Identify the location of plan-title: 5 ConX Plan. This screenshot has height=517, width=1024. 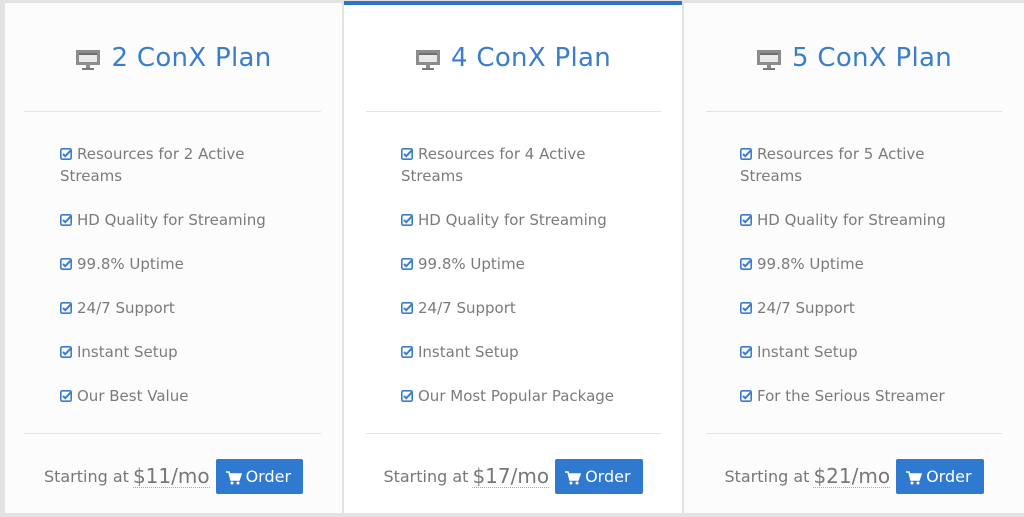
(854, 58).